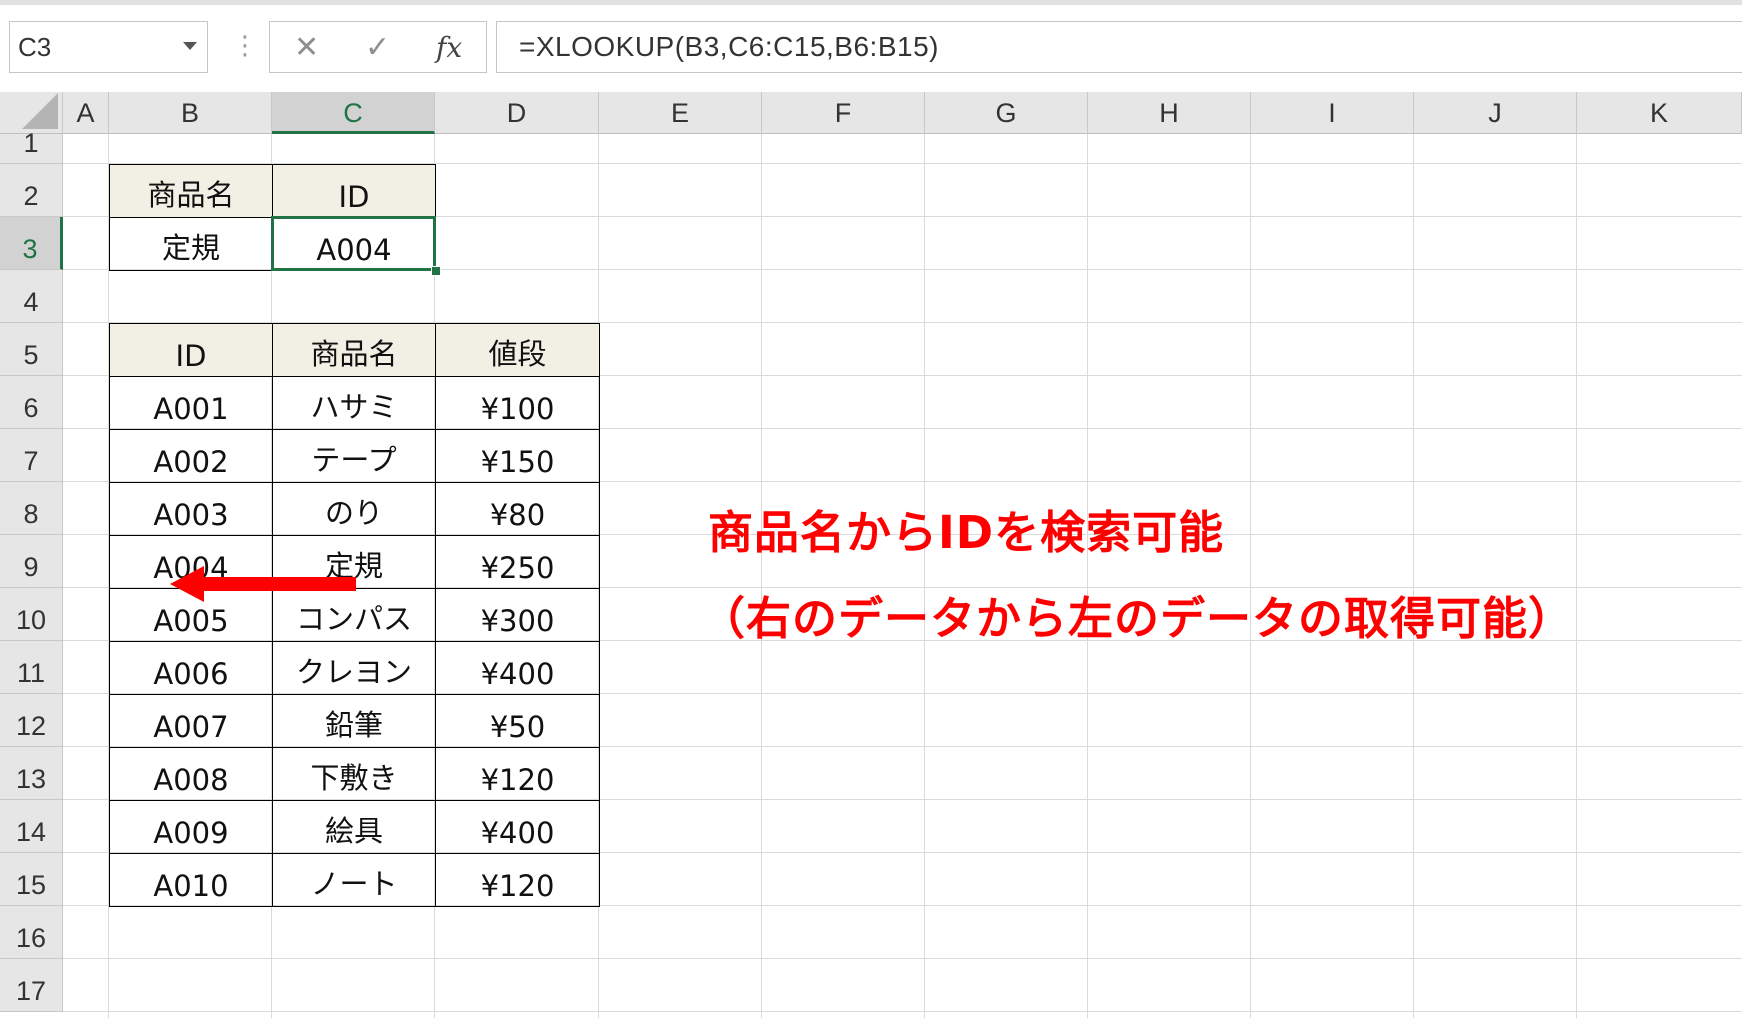 This screenshot has width=1742, height=1018. What do you see at coordinates (377, 47) in the screenshot?
I see `enter-icon: ✓` at bounding box center [377, 47].